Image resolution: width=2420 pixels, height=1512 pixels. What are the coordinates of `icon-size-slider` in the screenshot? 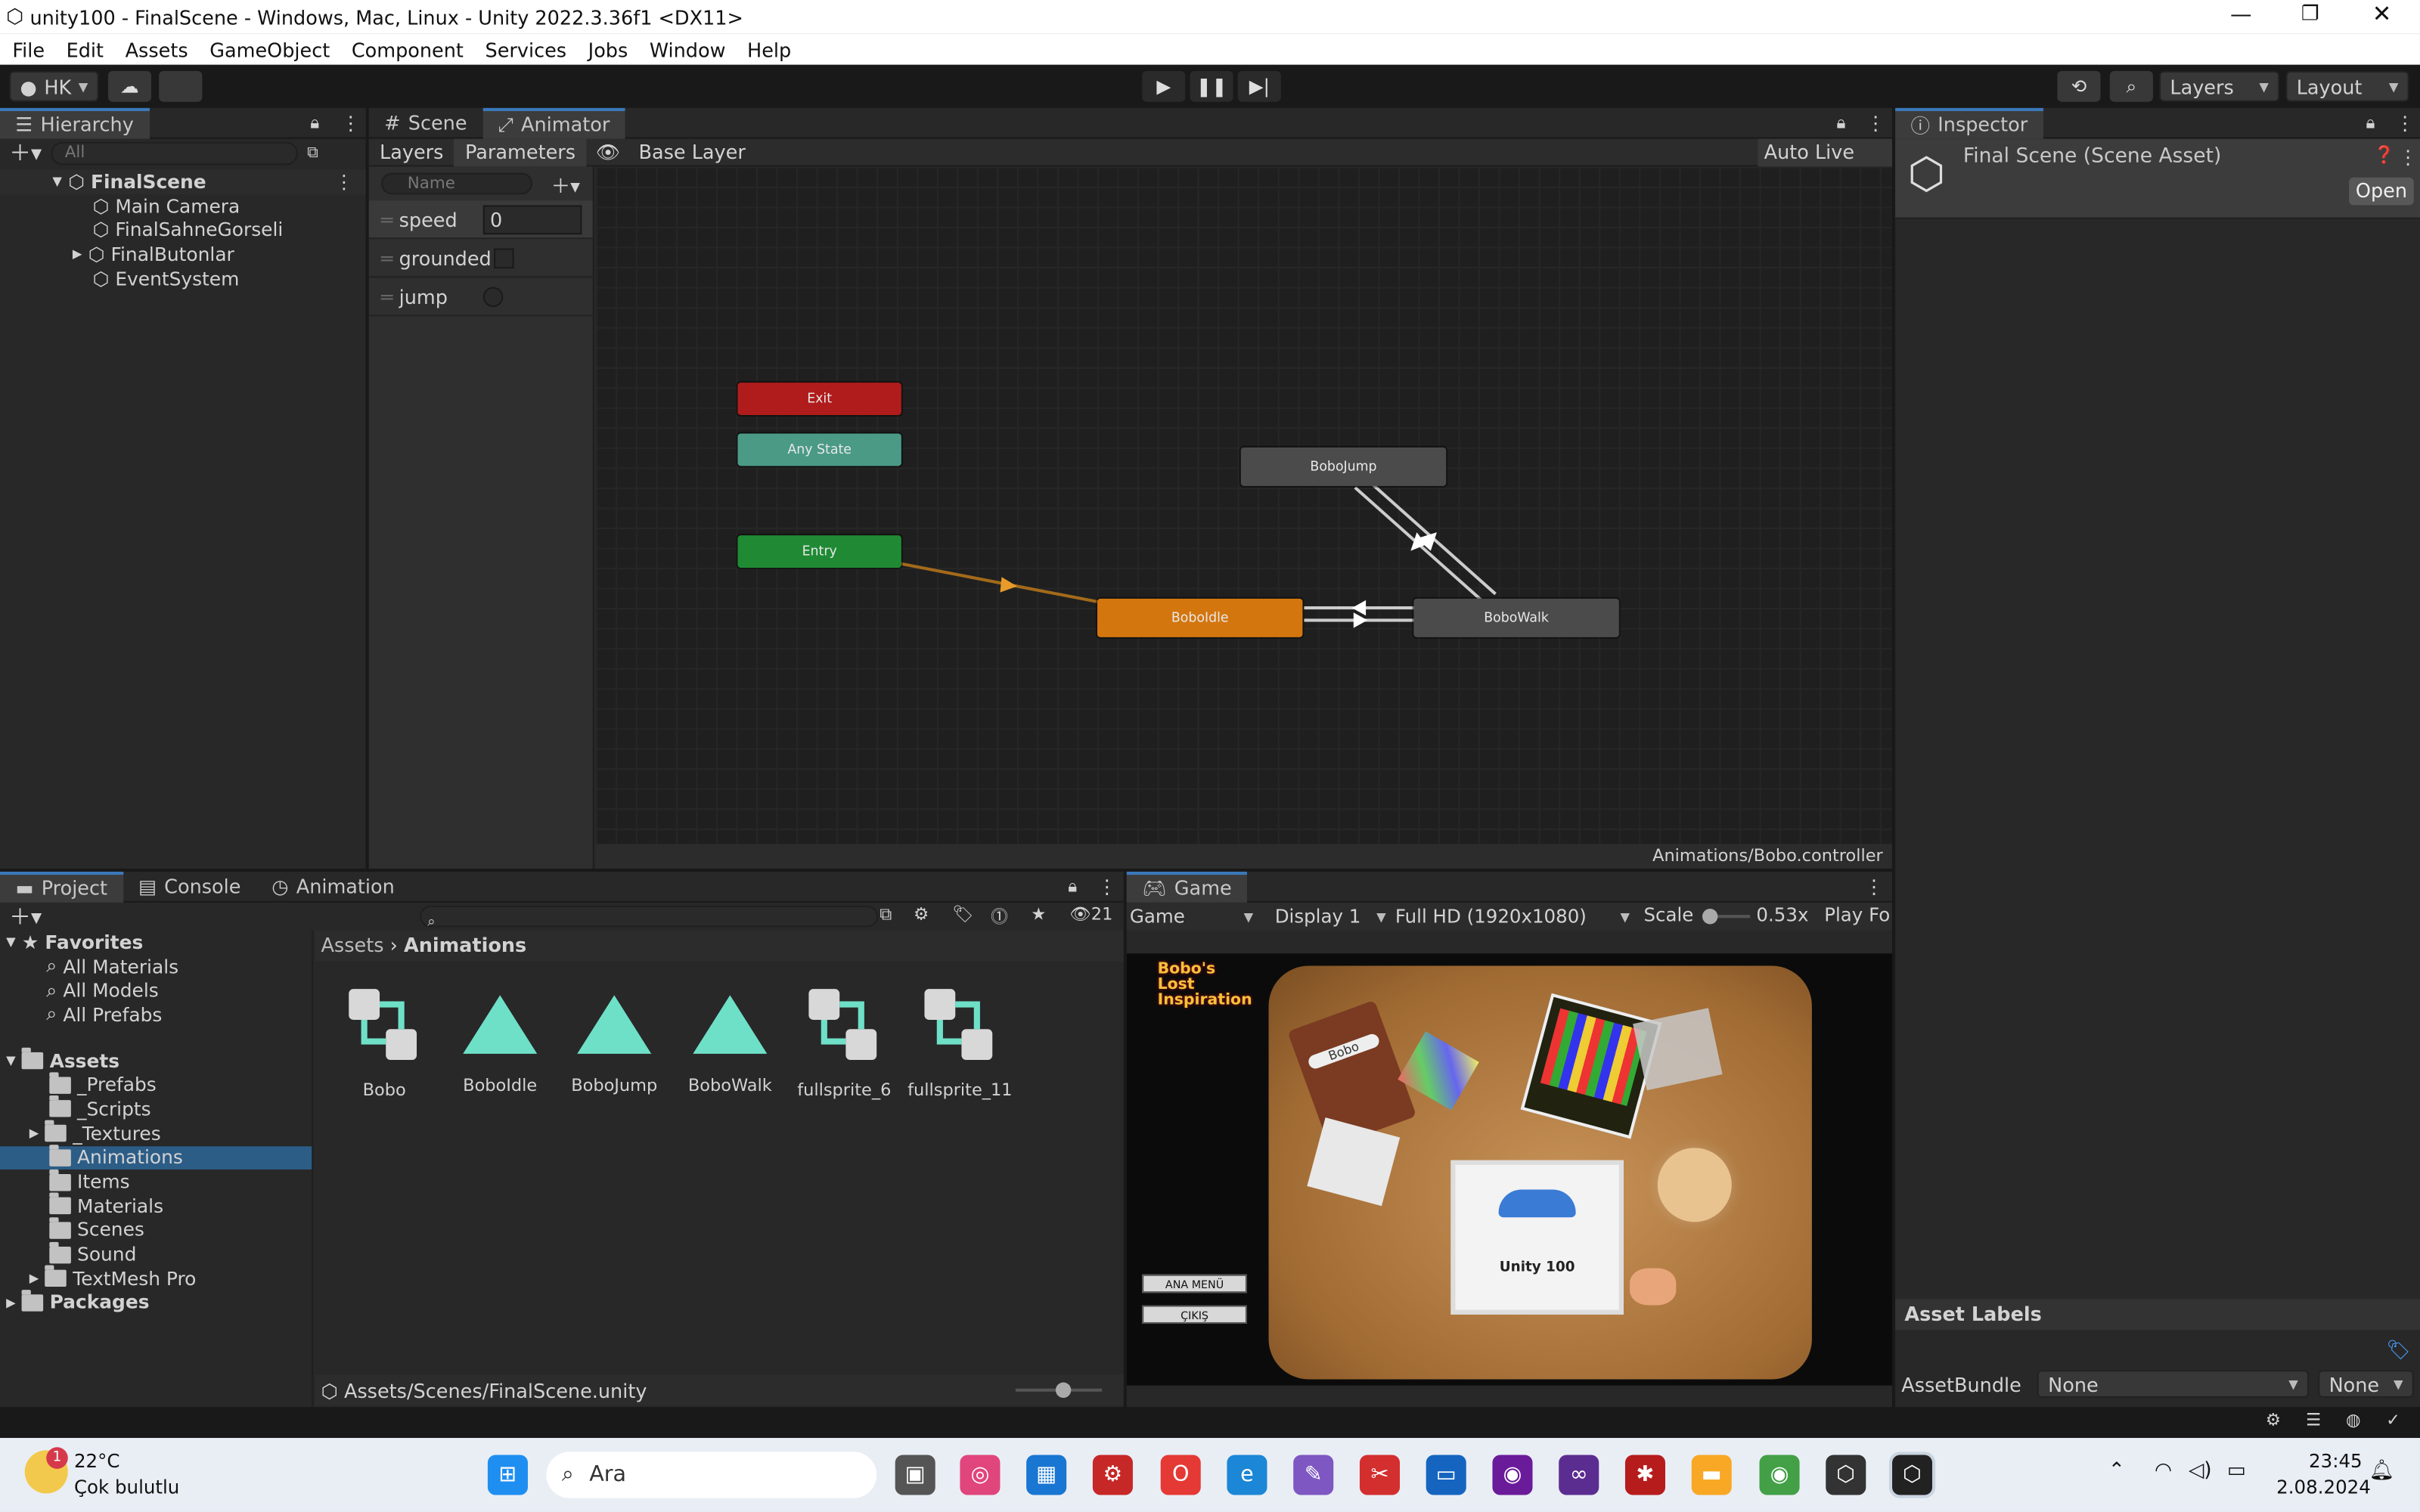 It's located at (1059, 1390).